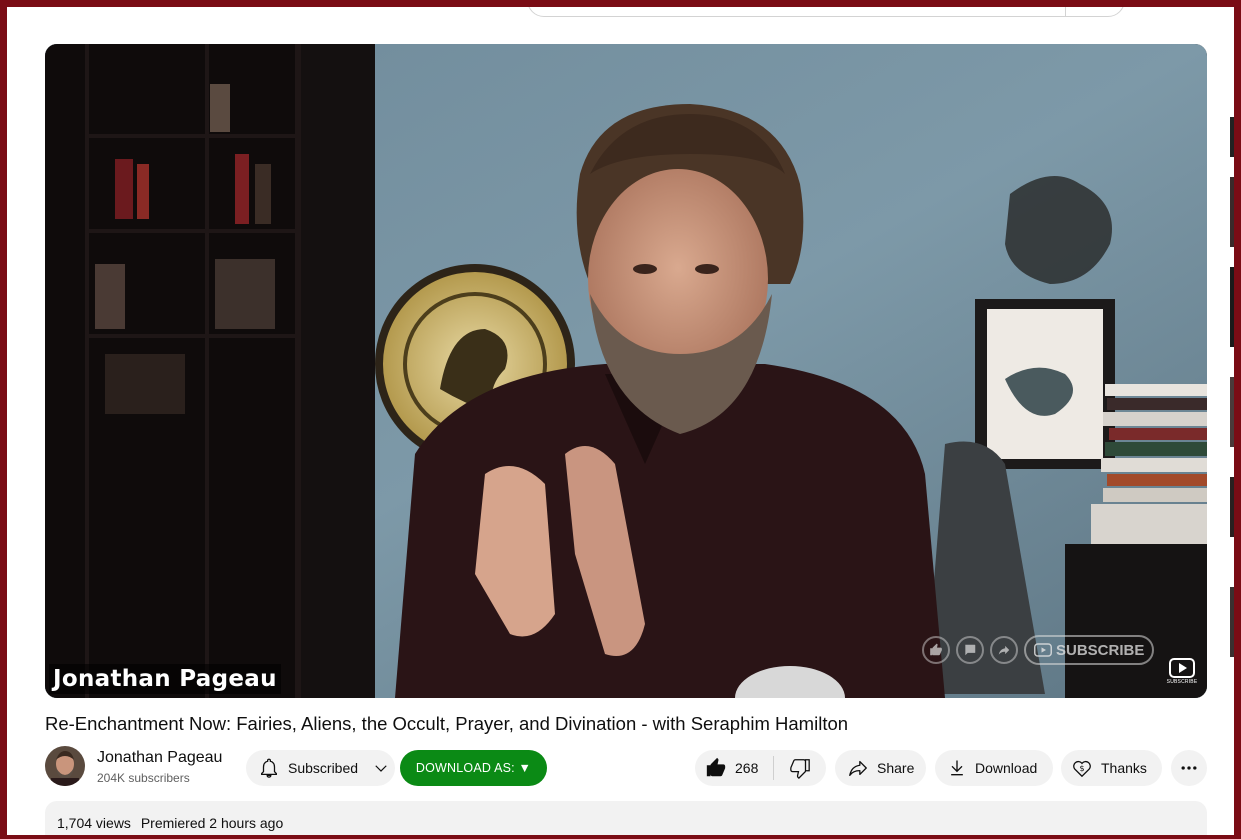  I want to click on watermark-label: SUBSCRIBE, so click(1182, 682).